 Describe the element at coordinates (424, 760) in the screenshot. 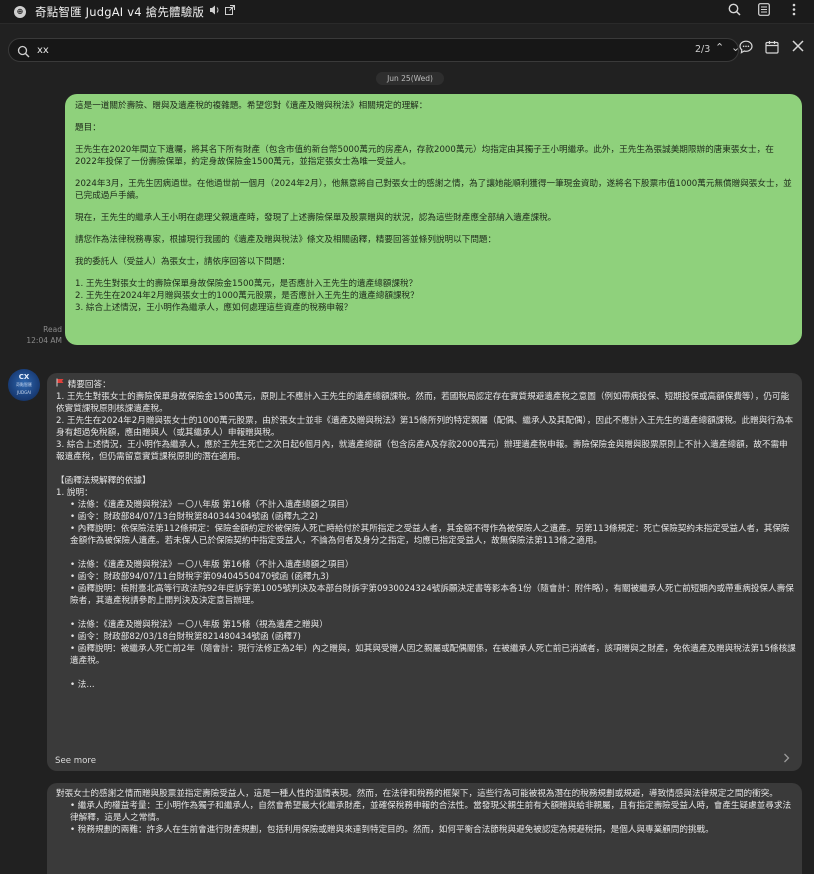

I see `see-more-bar: See more` at that location.